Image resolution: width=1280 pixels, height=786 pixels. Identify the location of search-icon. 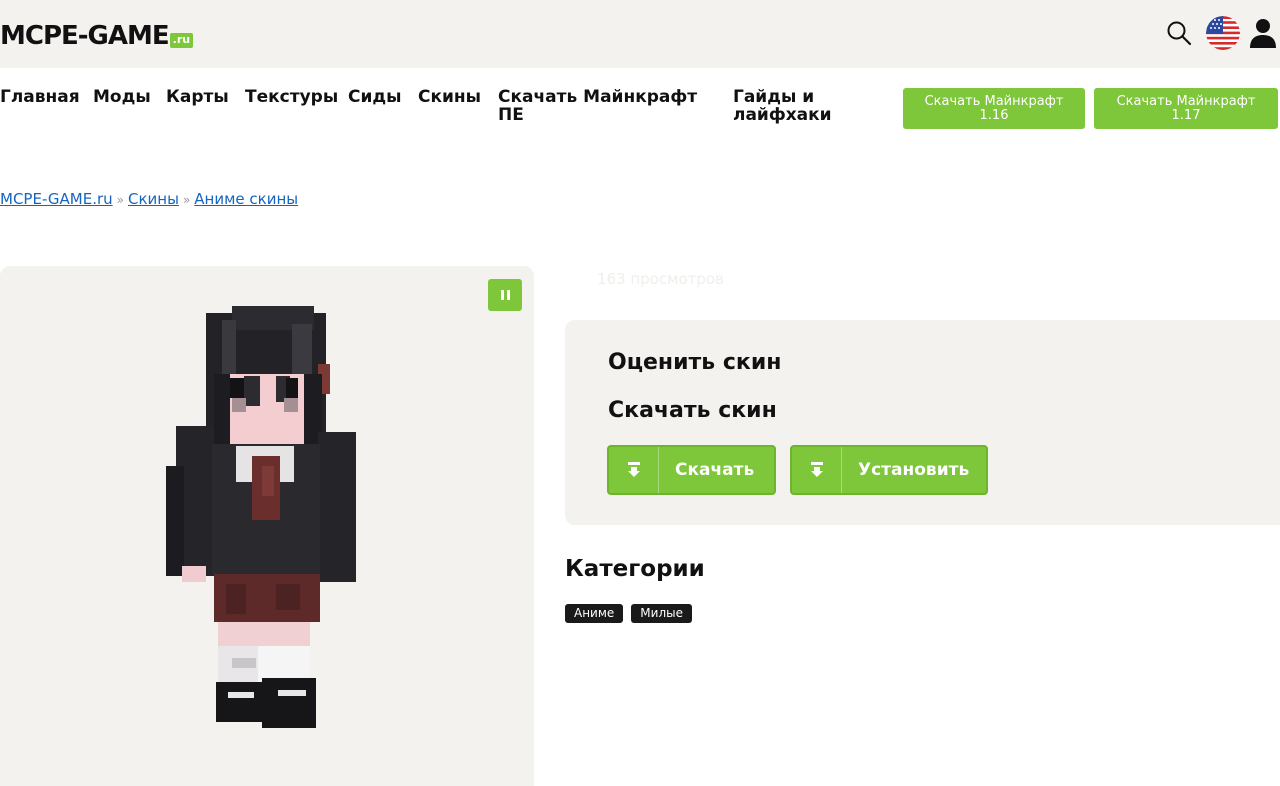
(1179, 33).